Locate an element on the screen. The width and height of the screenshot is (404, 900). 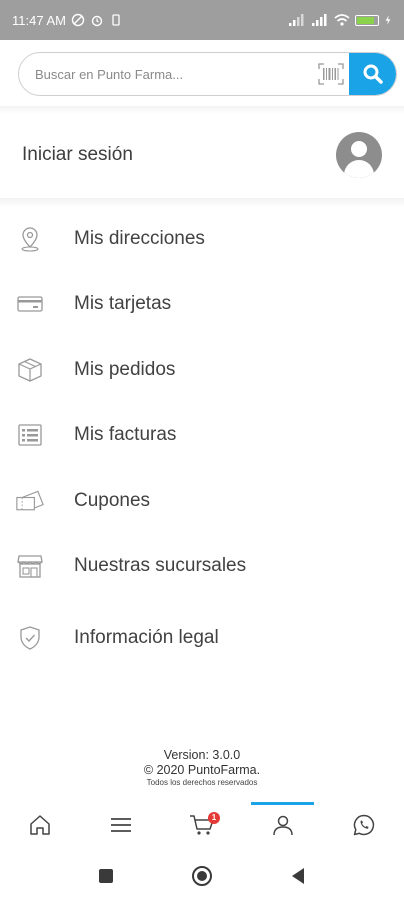
search-button is located at coordinates (372, 74).